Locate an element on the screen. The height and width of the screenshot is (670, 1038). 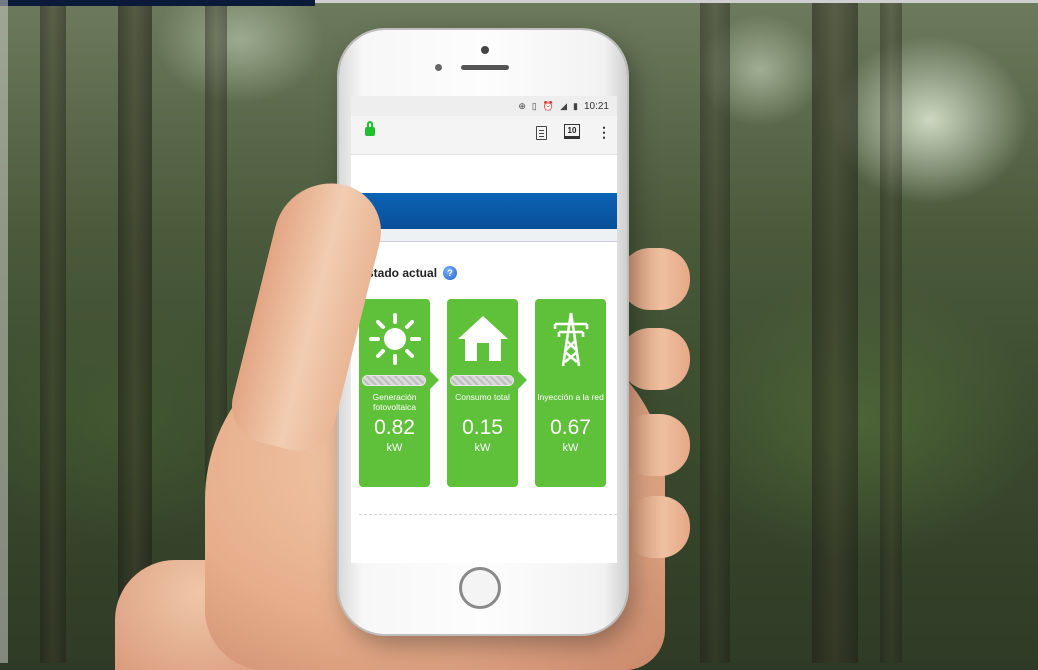
earpiece-speaker is located at coordinates (485, 67).